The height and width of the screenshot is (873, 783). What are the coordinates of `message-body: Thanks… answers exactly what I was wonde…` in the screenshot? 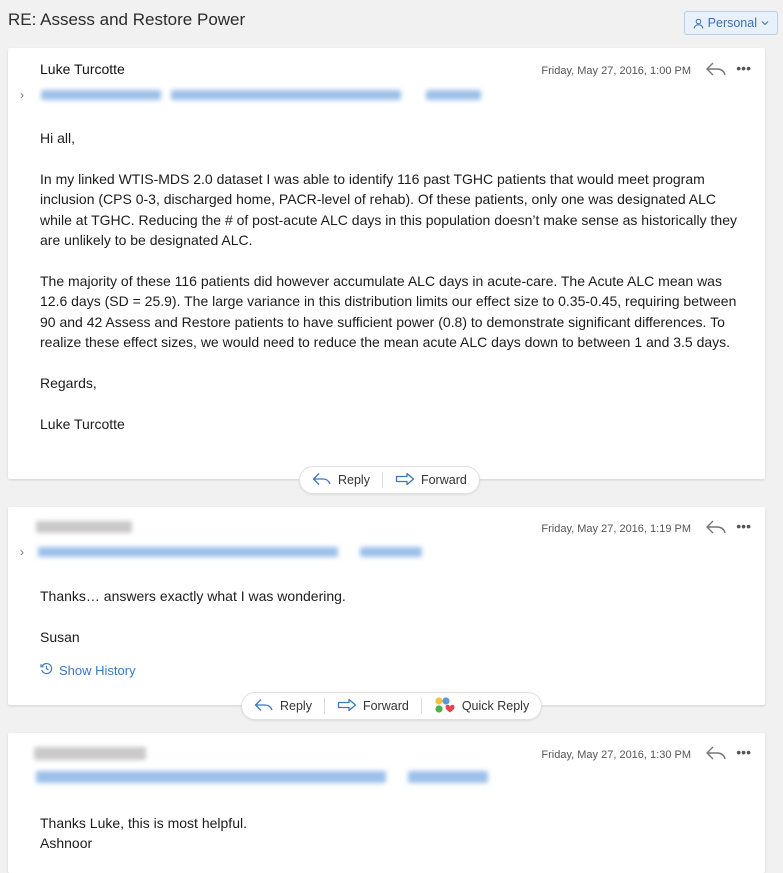 It's located at (389, 616).